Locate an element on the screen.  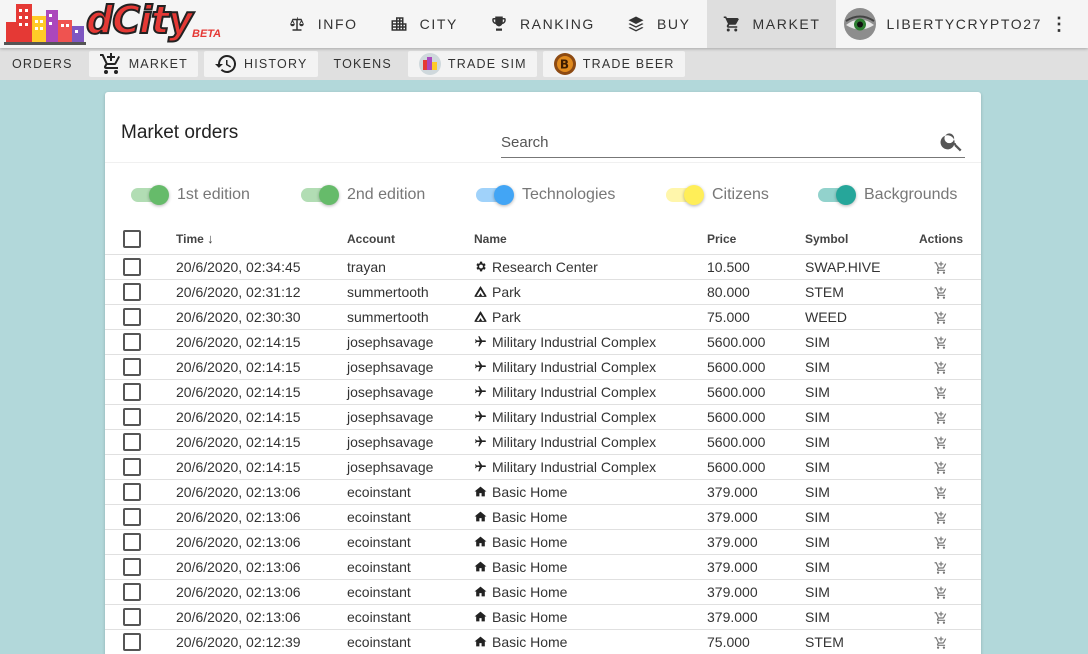
select-all-checkbox is located at coordinates (132, 238).